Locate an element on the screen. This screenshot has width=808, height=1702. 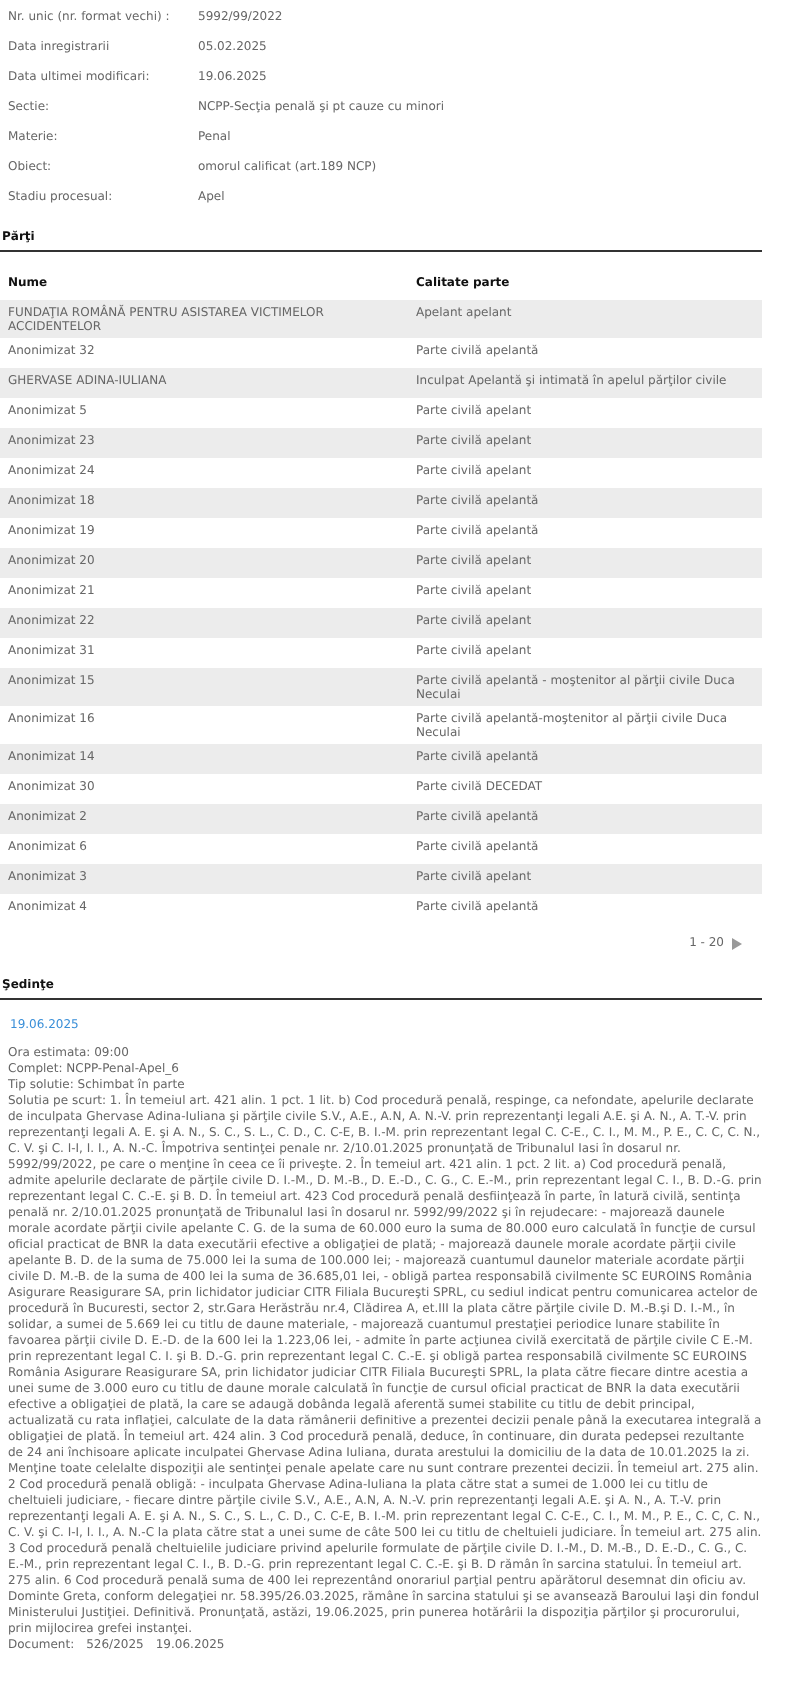
next-page-icon is located at coordinates (737, 943).